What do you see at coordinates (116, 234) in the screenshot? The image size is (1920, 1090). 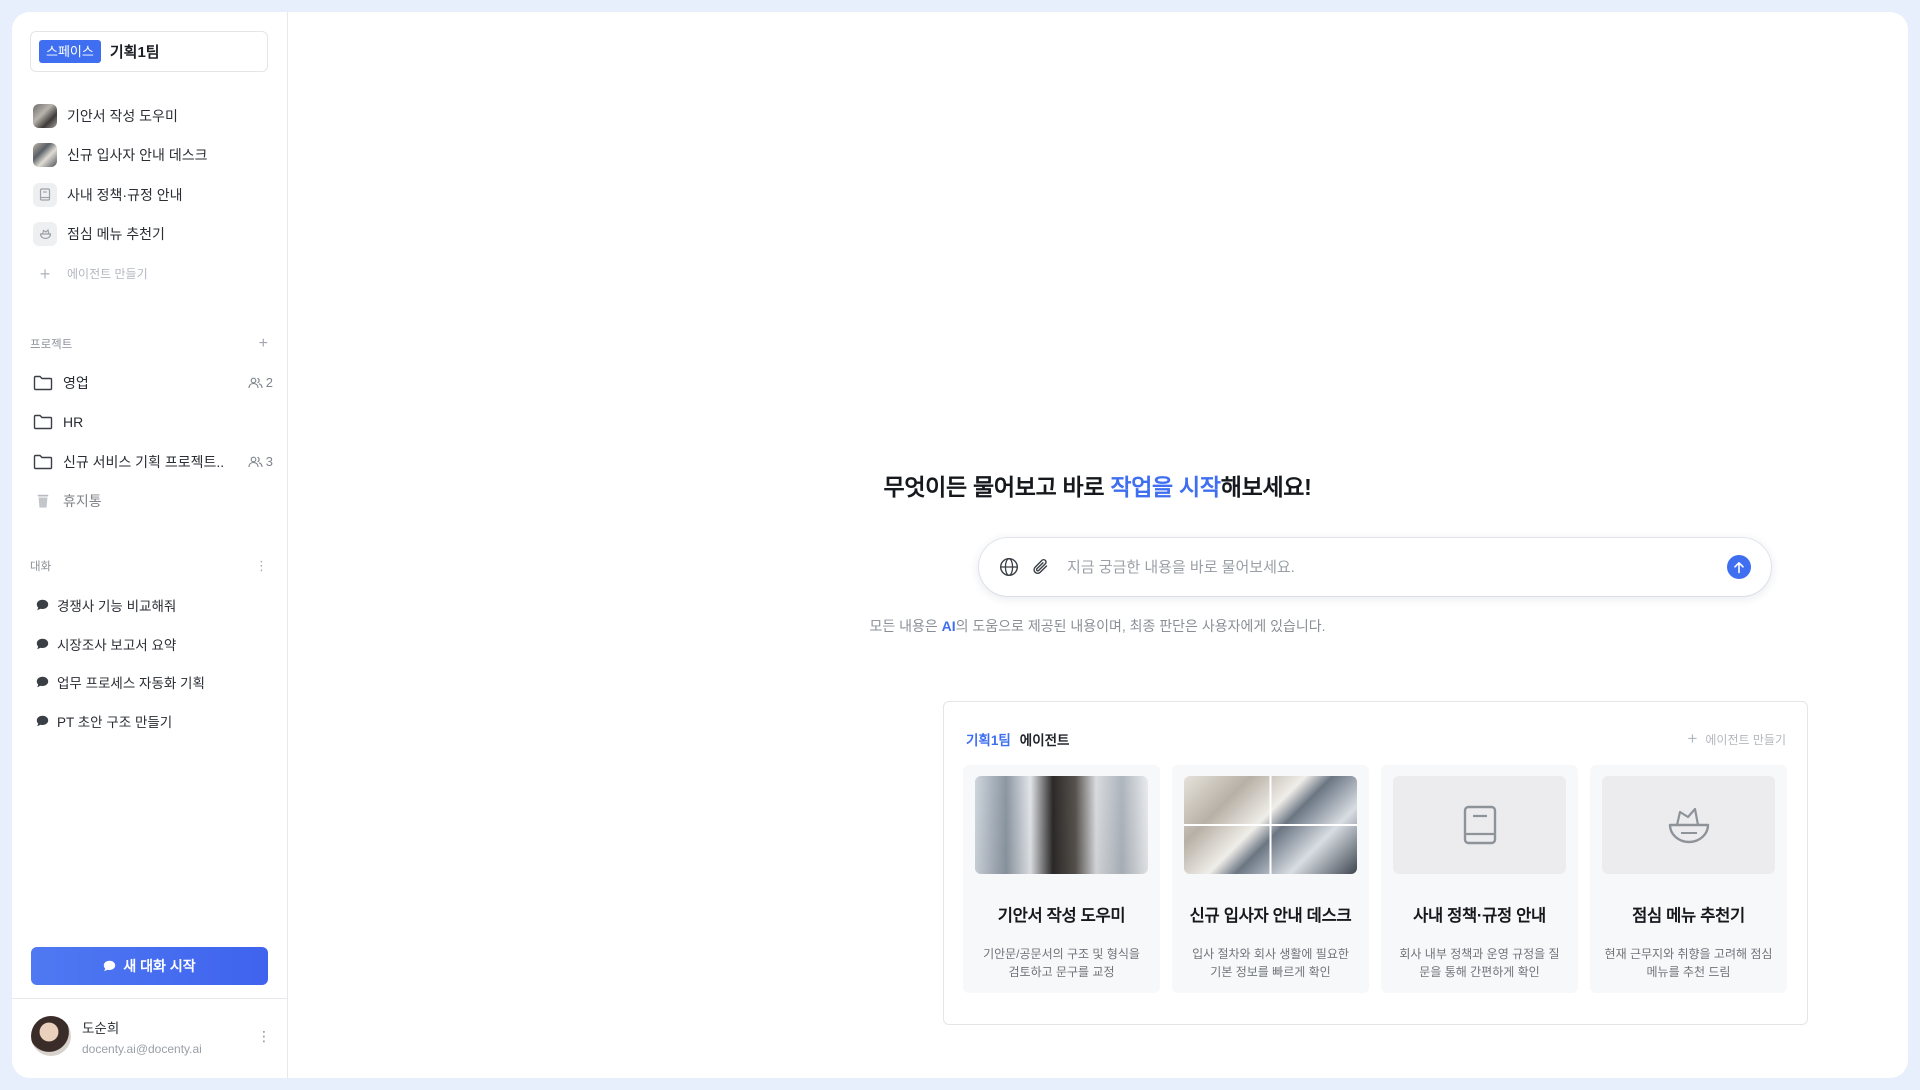 I see `agent-label: 점심 메뉴 추천기` at bounding box center [116, 234].